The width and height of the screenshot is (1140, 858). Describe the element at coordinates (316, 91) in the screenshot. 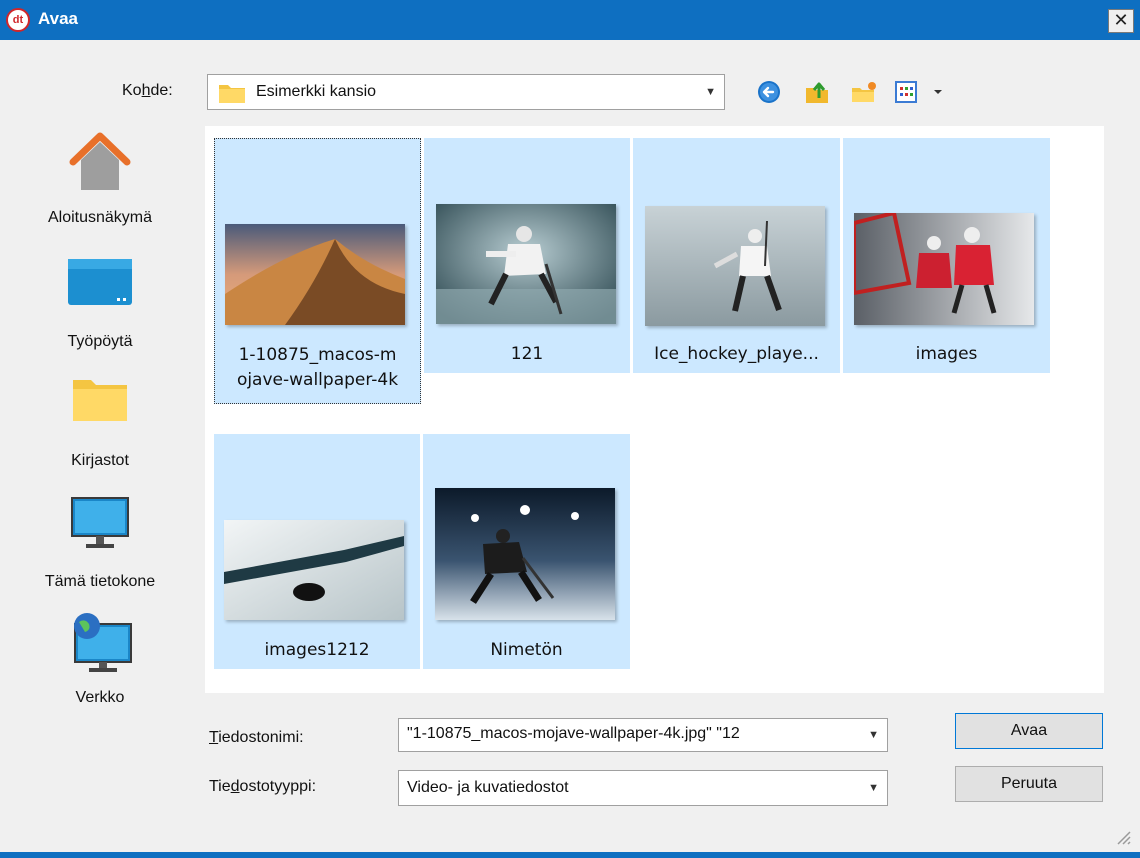

I see `location-value: Esimerkki kansio` at that location.